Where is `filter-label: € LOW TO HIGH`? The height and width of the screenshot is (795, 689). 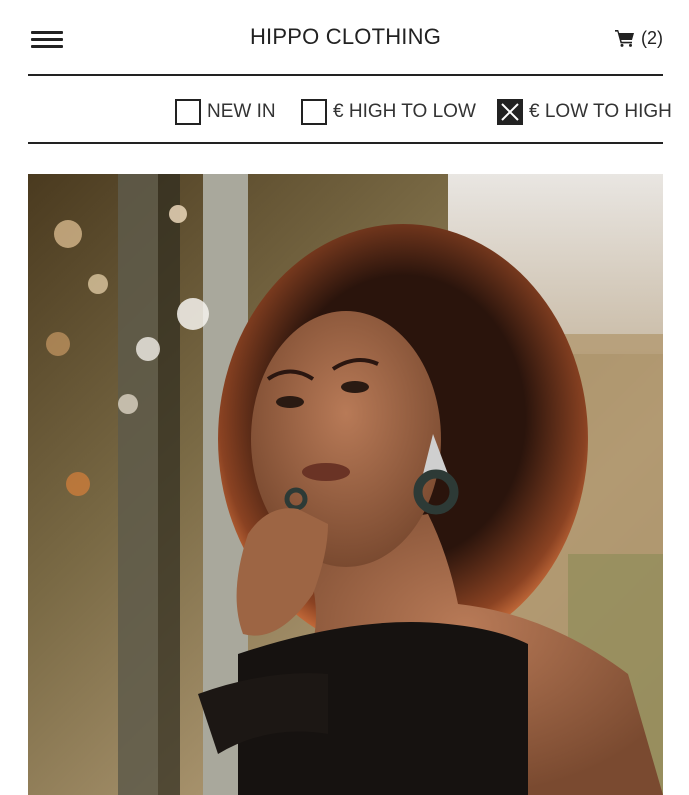
filter-label: € LOW TO HIGH is located at coordinates (600, 111).